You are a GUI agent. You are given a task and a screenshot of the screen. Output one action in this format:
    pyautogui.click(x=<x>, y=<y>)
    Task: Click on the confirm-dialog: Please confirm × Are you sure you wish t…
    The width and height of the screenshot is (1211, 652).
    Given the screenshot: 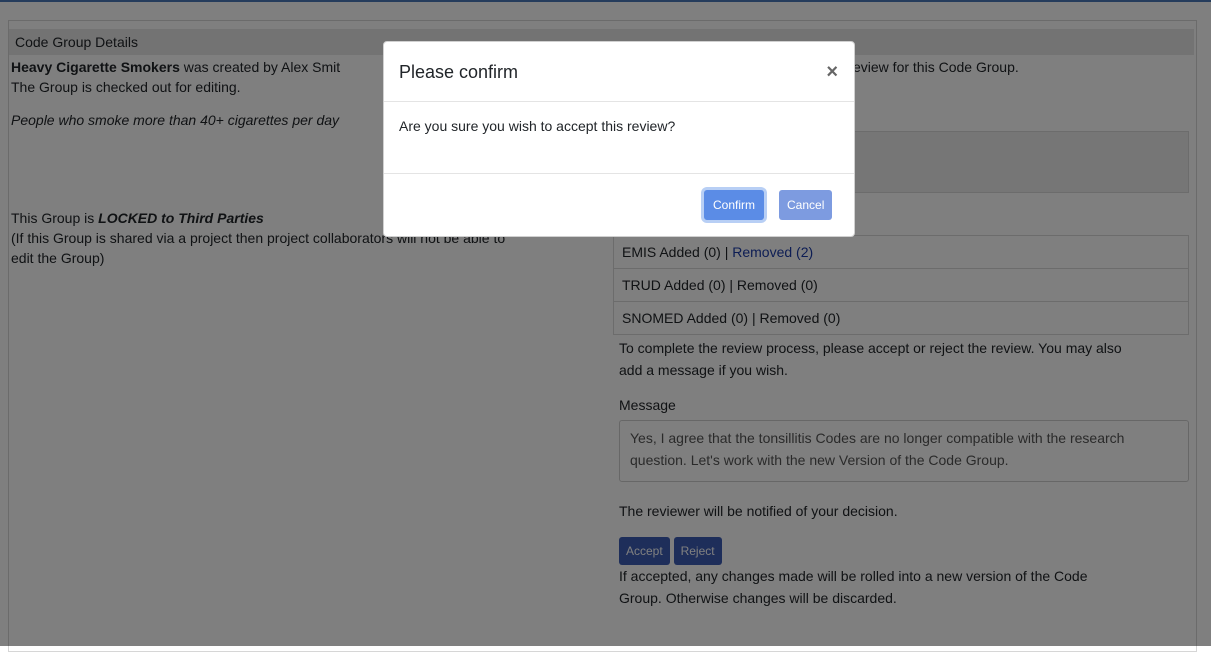 What is the action you would take?
    pyautogui.click(x=619, y=139)
    